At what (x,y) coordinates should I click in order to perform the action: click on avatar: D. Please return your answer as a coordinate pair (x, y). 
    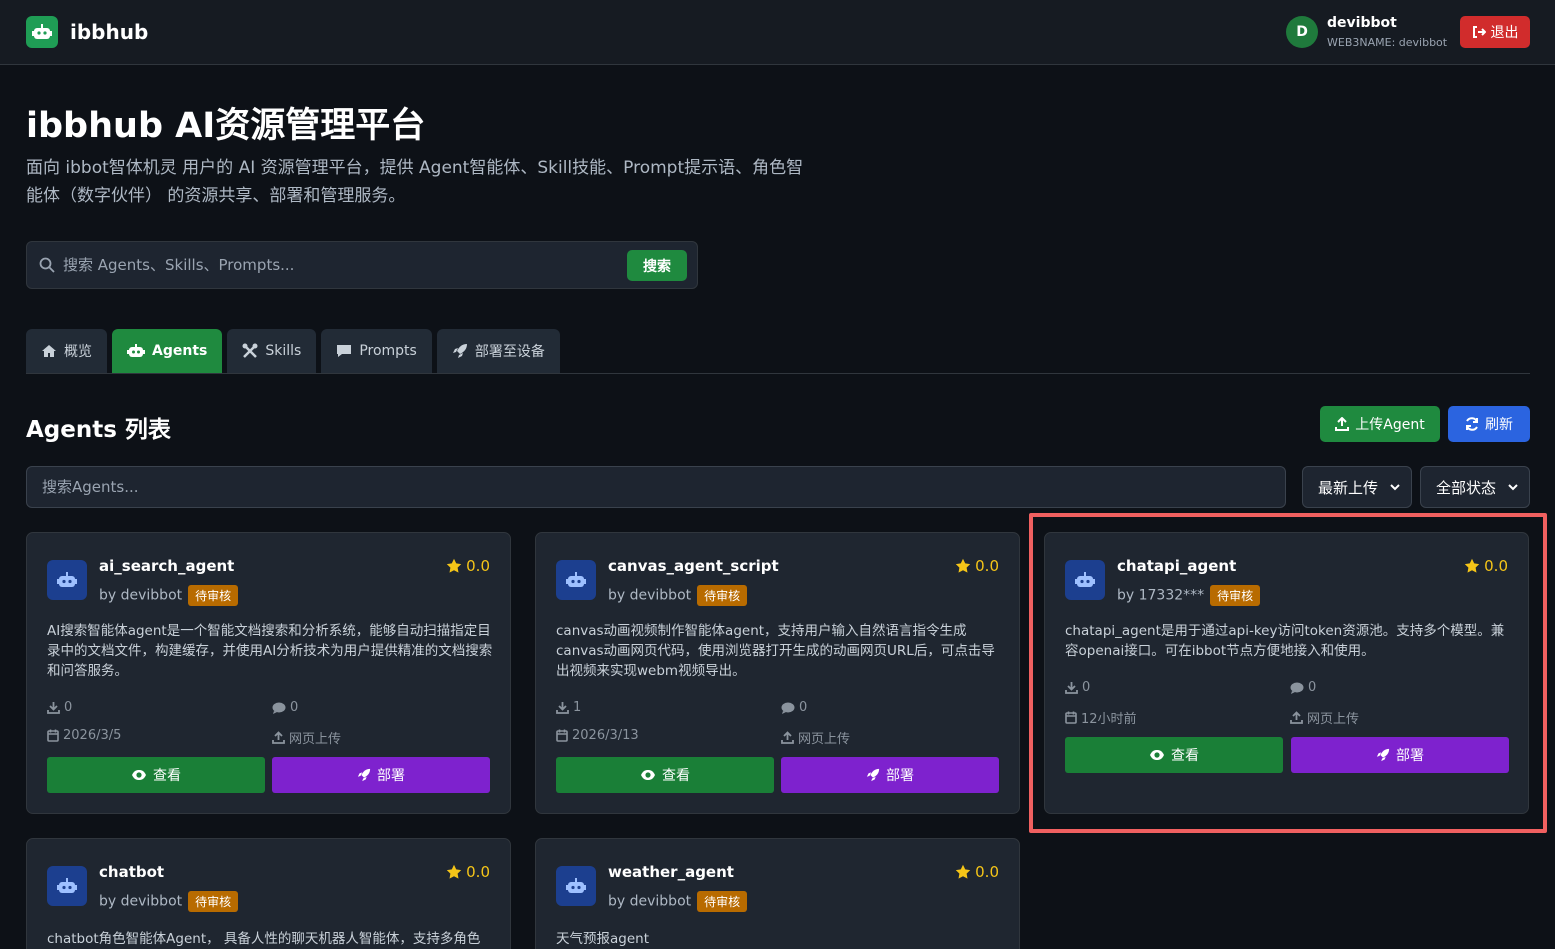
    Looking at the image, I should click on (1302, 32).